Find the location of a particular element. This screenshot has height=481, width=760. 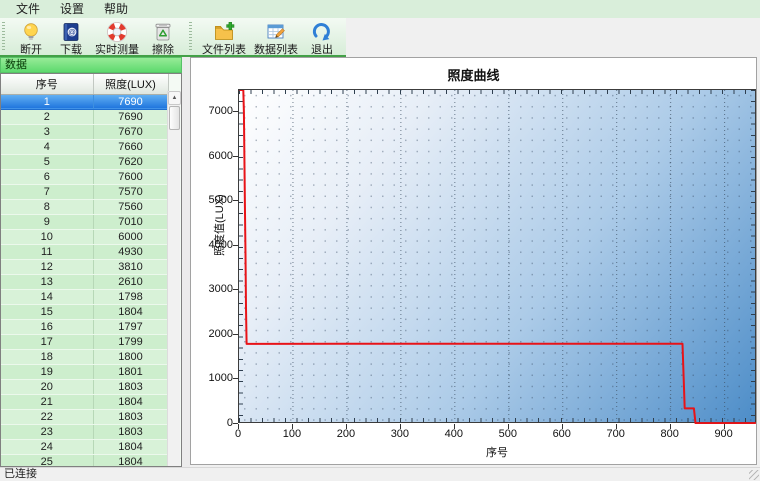

realtime-measure-button: 实时测量 is located at coordinates (117, 37).